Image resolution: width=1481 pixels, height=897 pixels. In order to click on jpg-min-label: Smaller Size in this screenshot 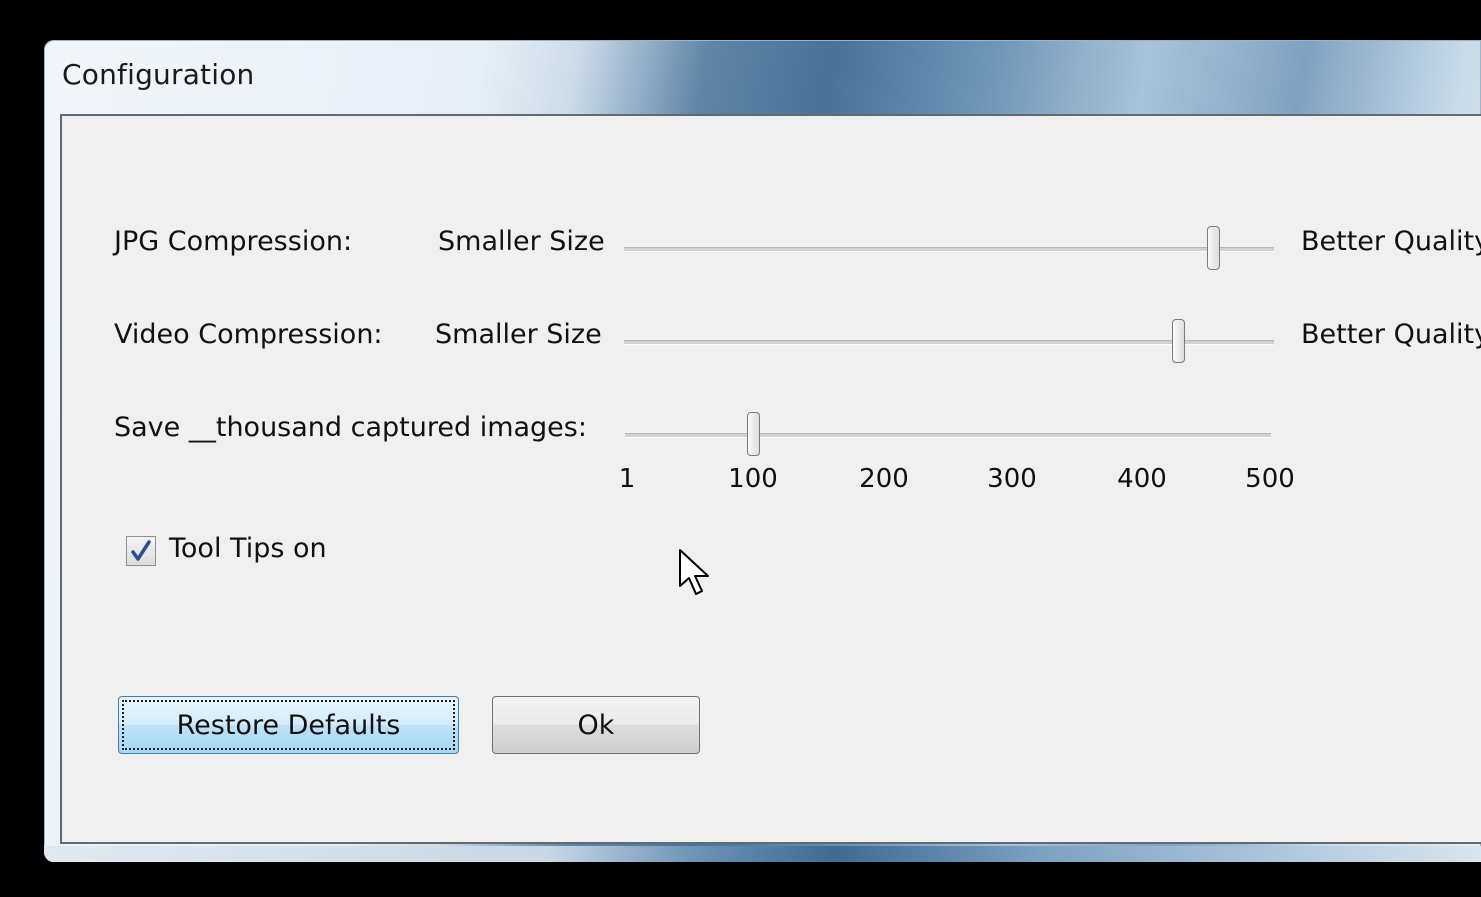, I will do `click(521, 241)`.